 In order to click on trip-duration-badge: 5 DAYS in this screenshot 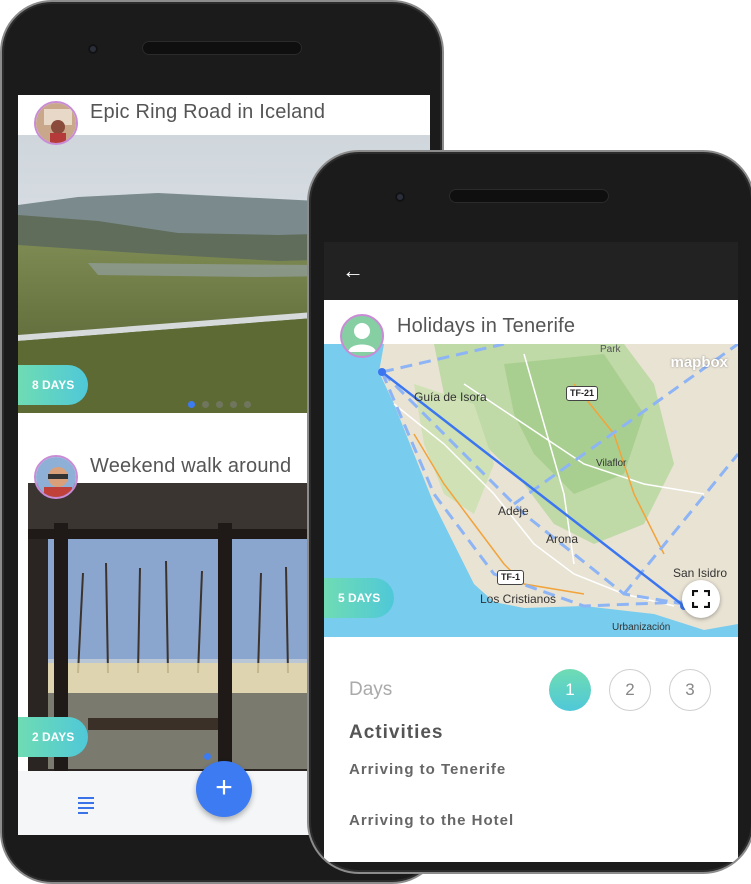, I will do `click(359, 598)`.